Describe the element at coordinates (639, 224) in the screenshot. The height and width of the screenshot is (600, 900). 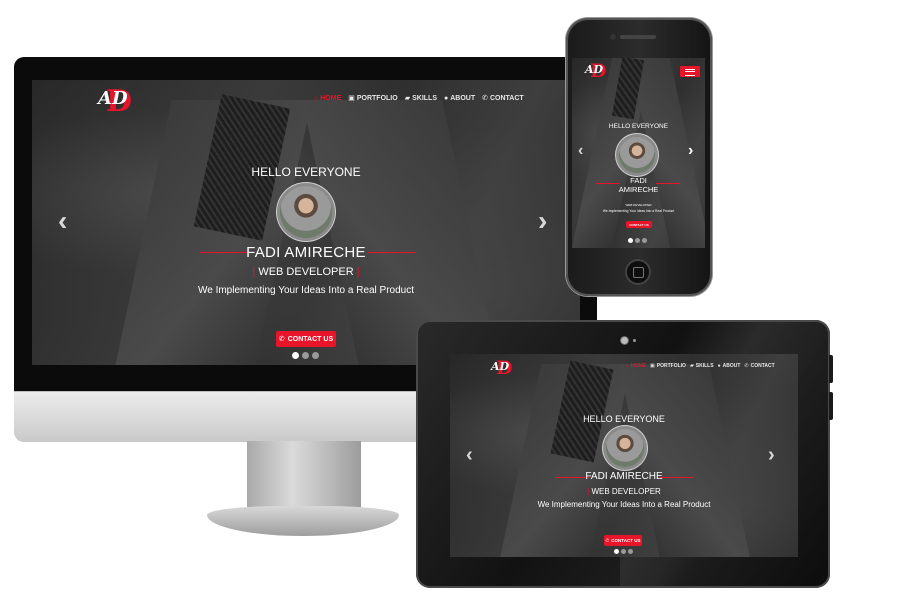
I see `contact-us-button: CONTACT US` at that location.